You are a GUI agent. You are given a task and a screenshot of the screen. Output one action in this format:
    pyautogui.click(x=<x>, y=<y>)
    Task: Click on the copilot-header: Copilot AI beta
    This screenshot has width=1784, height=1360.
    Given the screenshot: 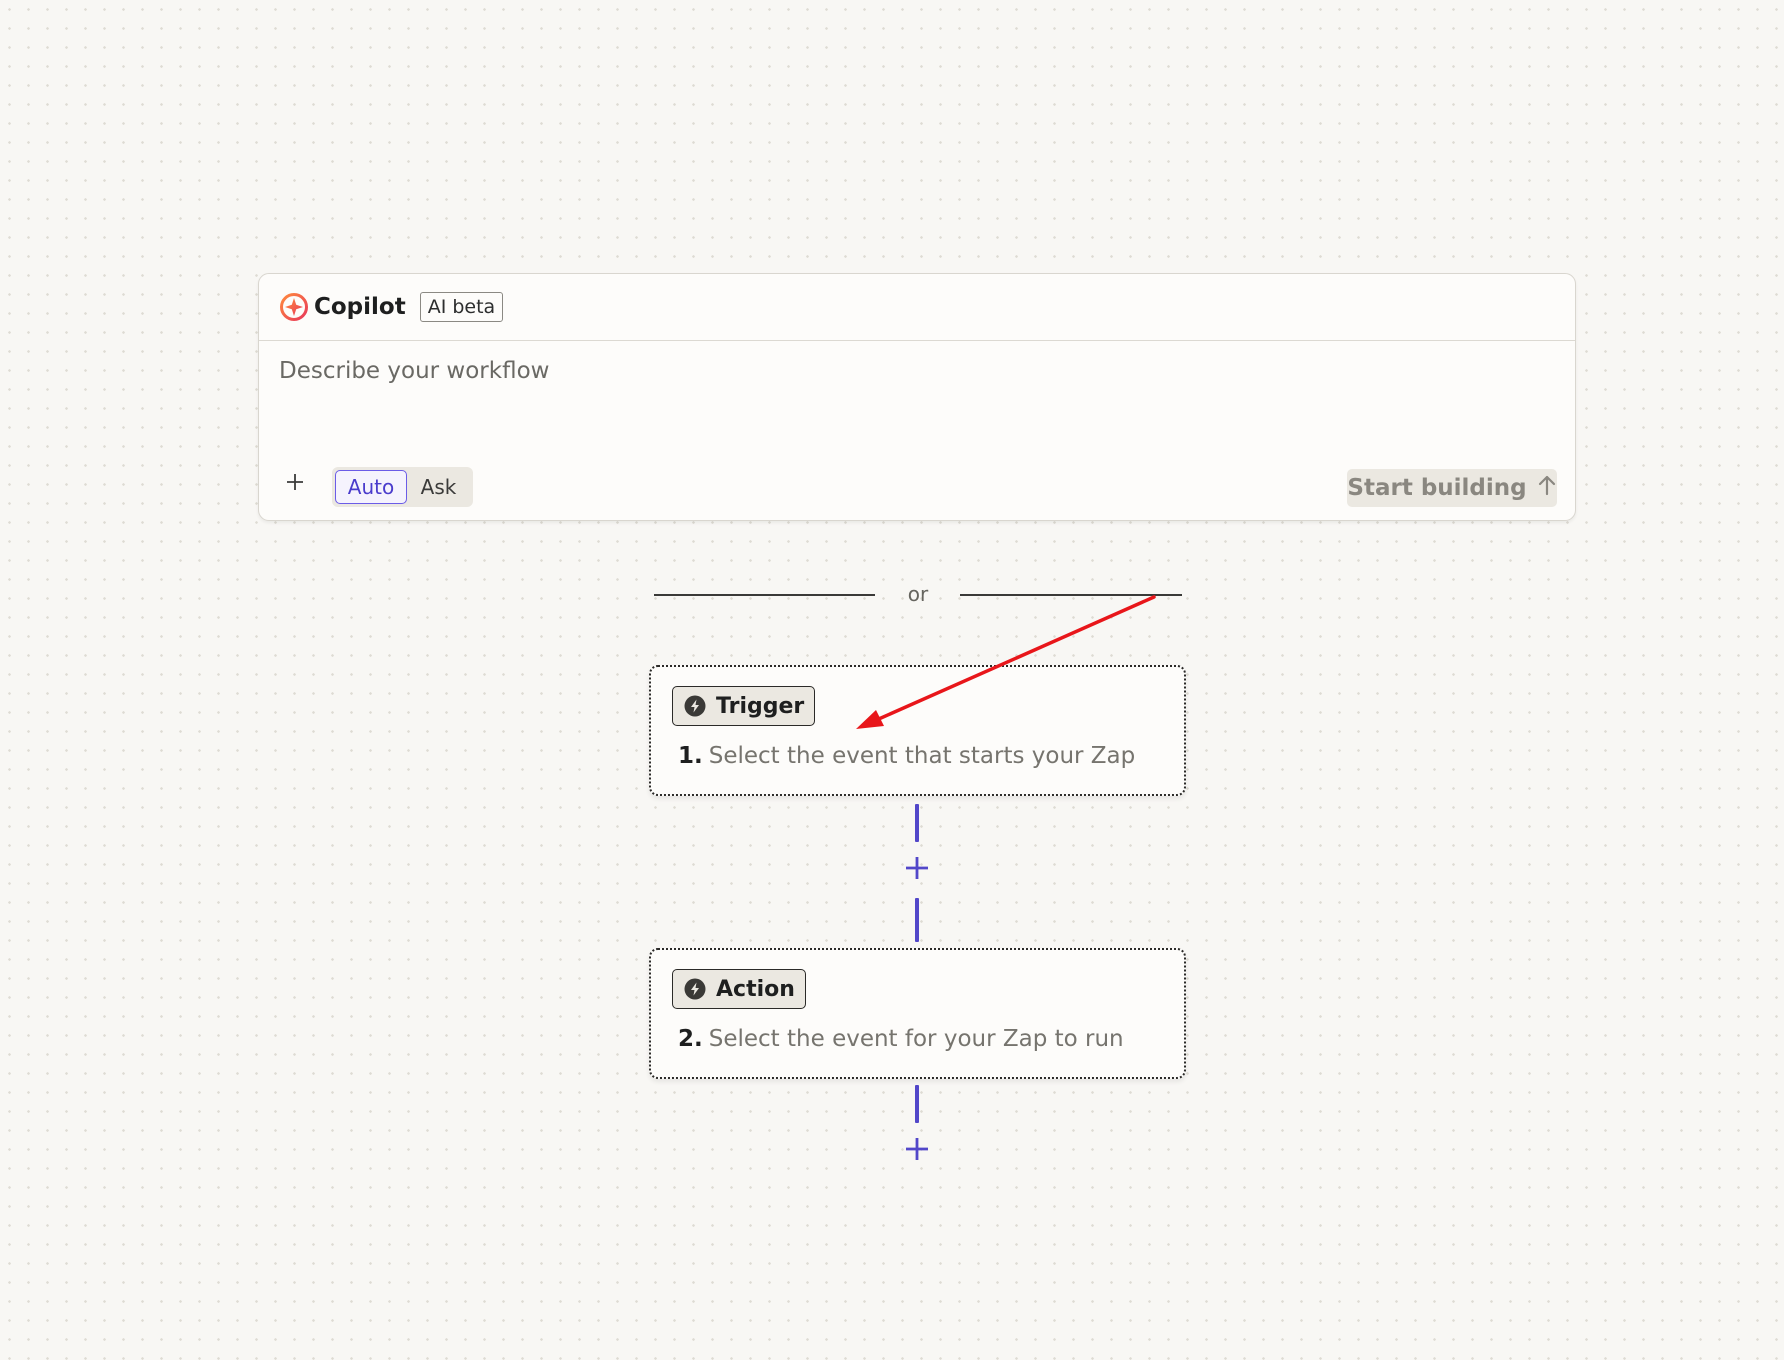 What is the action you would take?
    pyautogui.click(x=917, y=307)
    